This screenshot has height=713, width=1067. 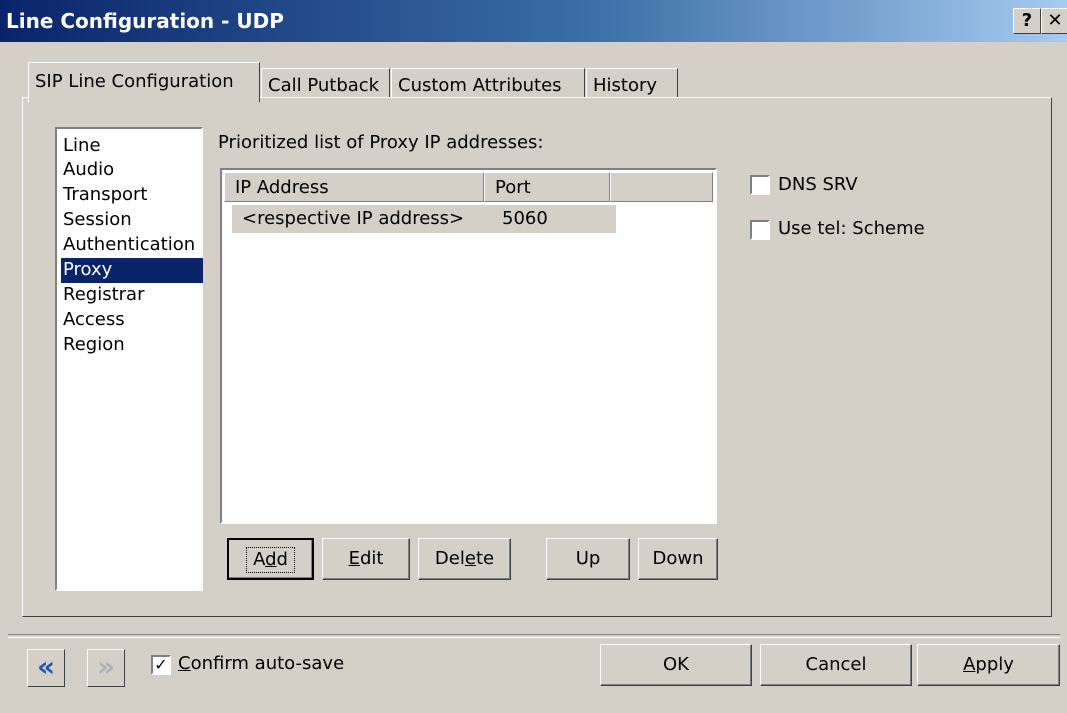 What do you see at coordinates (760, 230) in the screenshot?
I see `use-tel-scheme-checkbox` at bounding box center [760, 230].